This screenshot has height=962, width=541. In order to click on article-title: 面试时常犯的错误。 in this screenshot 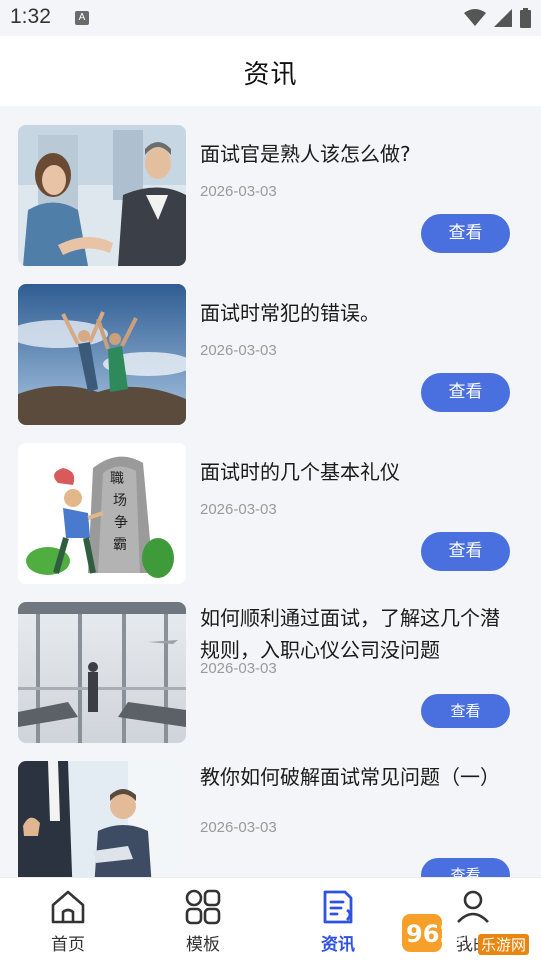, I will do `click(290, 313)`.